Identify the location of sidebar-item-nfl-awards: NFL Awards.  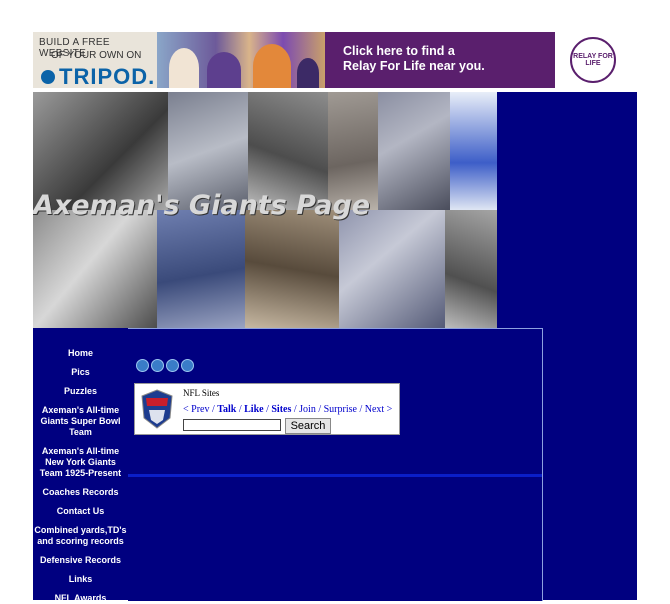
(80, 598).